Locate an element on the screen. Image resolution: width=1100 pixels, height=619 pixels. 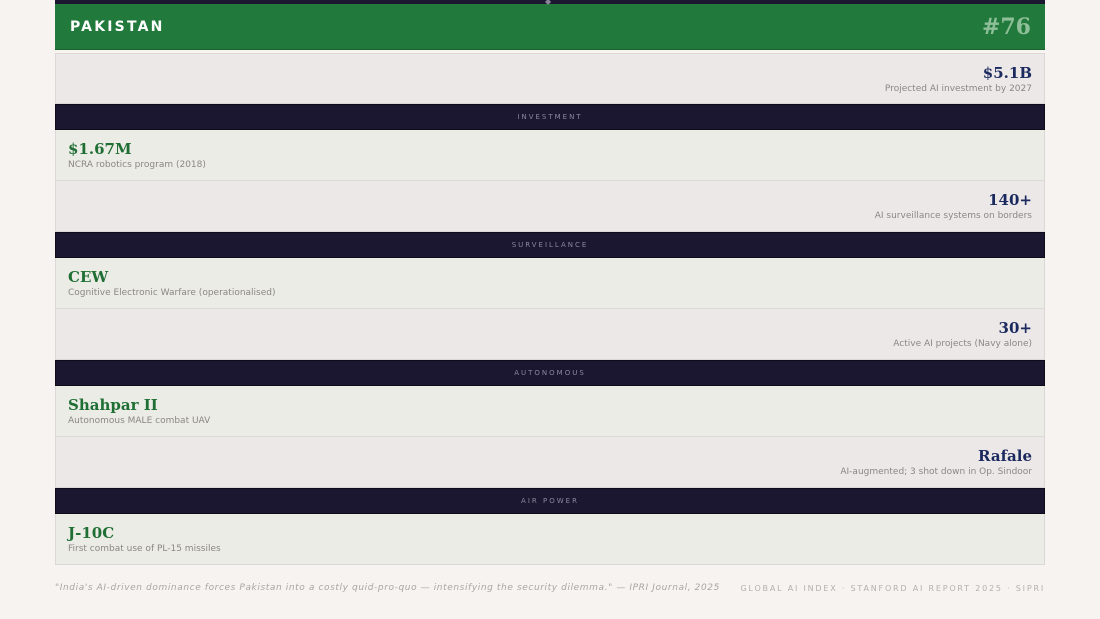
stat-label: AI surveillance systems on borders is located at coordinates (953, 216).